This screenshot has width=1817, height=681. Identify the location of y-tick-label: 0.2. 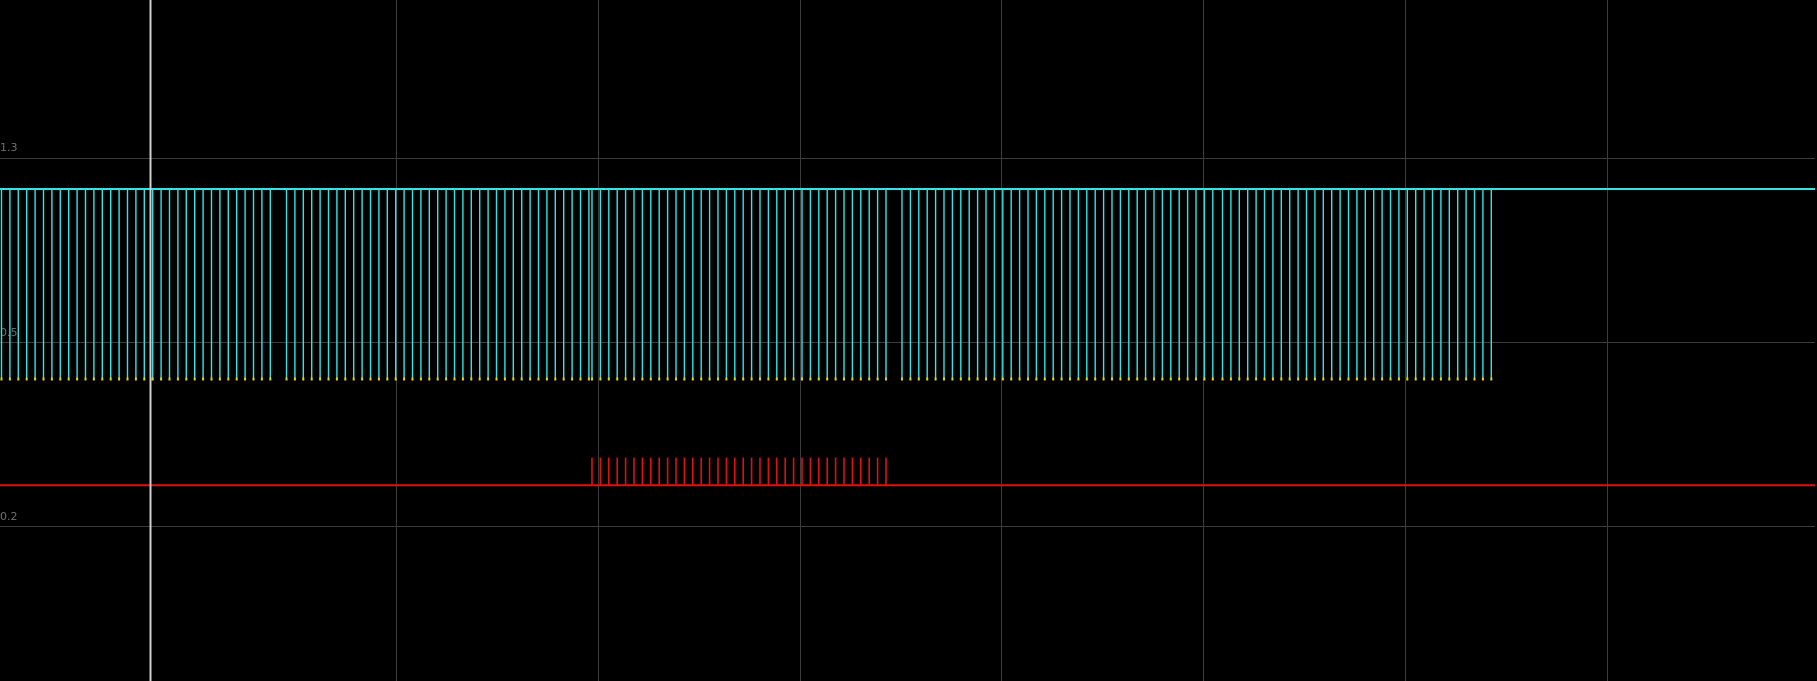
(9, 516).